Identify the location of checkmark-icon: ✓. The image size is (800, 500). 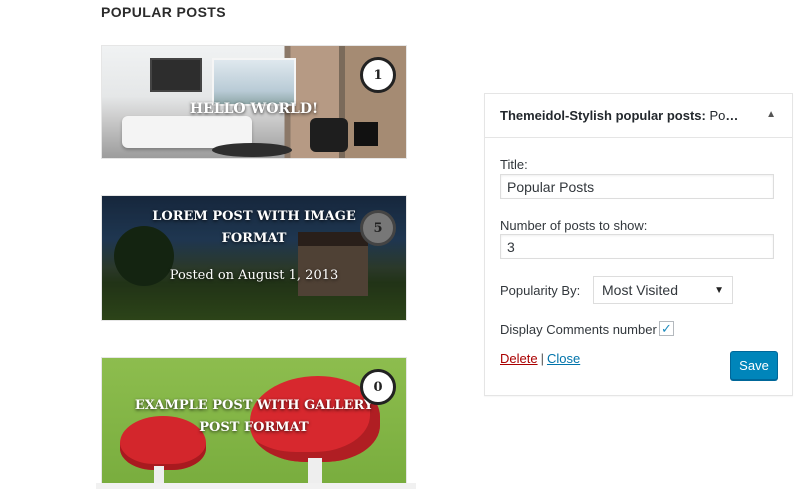
(666, 328).